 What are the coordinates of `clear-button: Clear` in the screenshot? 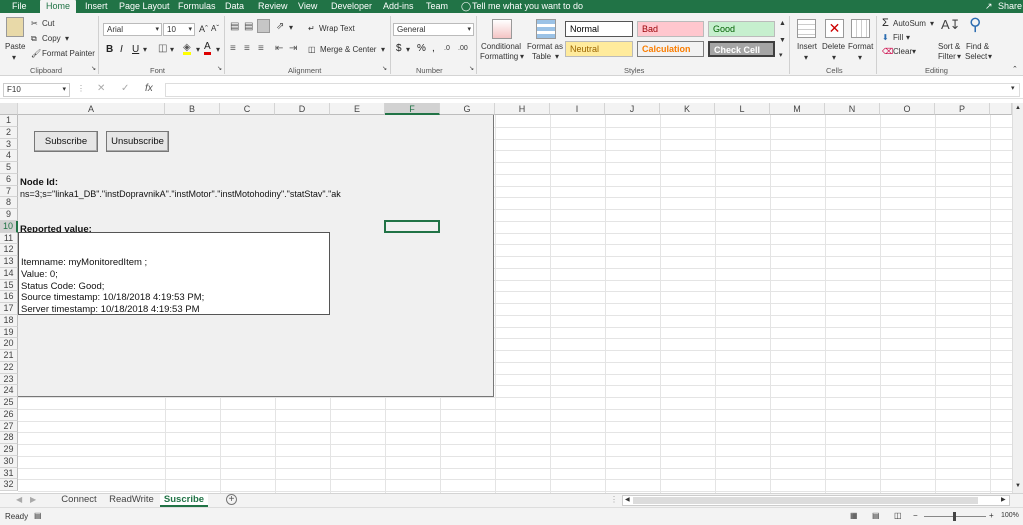 It's located at (902, 51).